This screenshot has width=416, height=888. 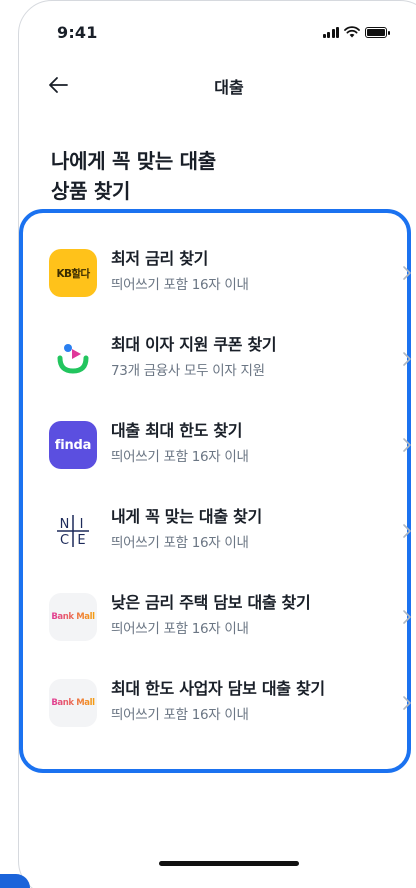 What do you see at coordinates (188, 371) in the screenshot?
I see `item-subtitle: 73개 금융사 모두 이자 지원` at bounding box center [188, 371].